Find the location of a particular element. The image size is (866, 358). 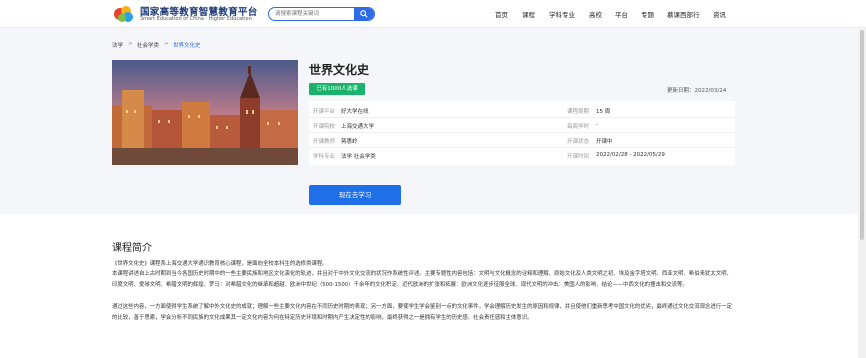

breadcrumb-sociology: 社会学类 is located at coordinates (148, 45).